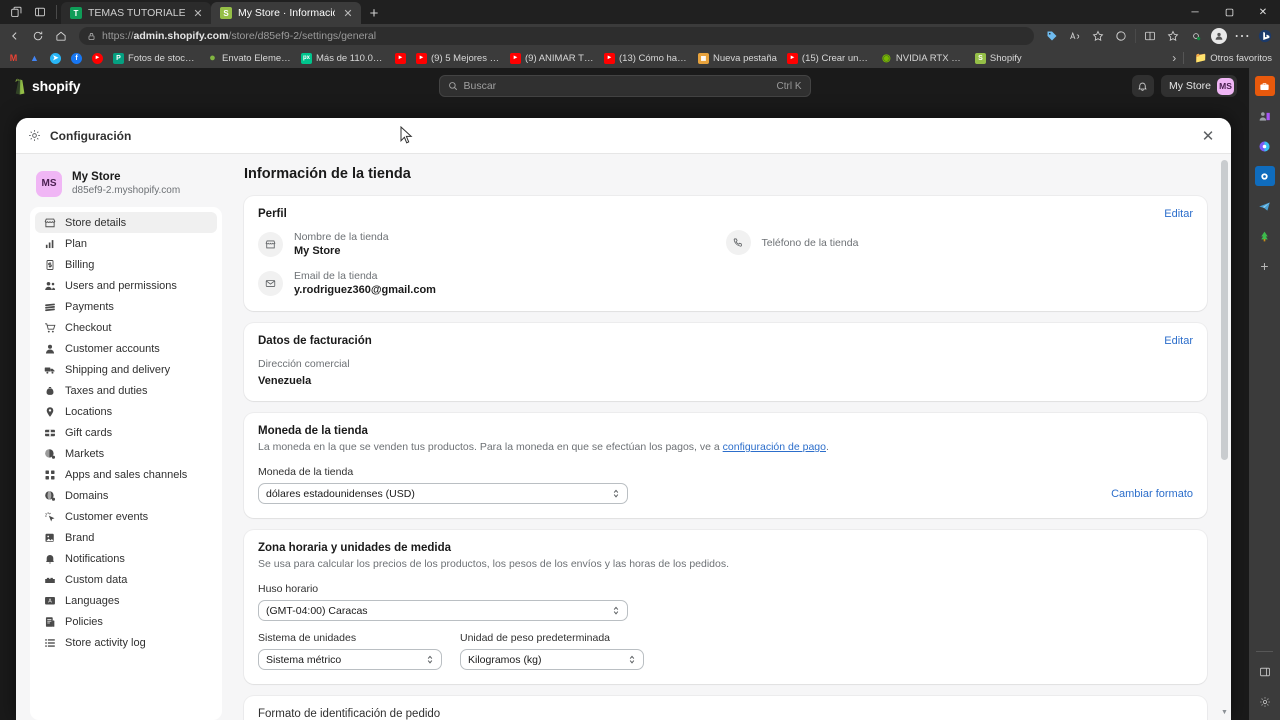 The height and width of the screenshot is (720, 1280). Describe the element at coordinates (126, 642) in the screenshot. I see `sidebar-item-store-activity-log: Store activity log` at that location.